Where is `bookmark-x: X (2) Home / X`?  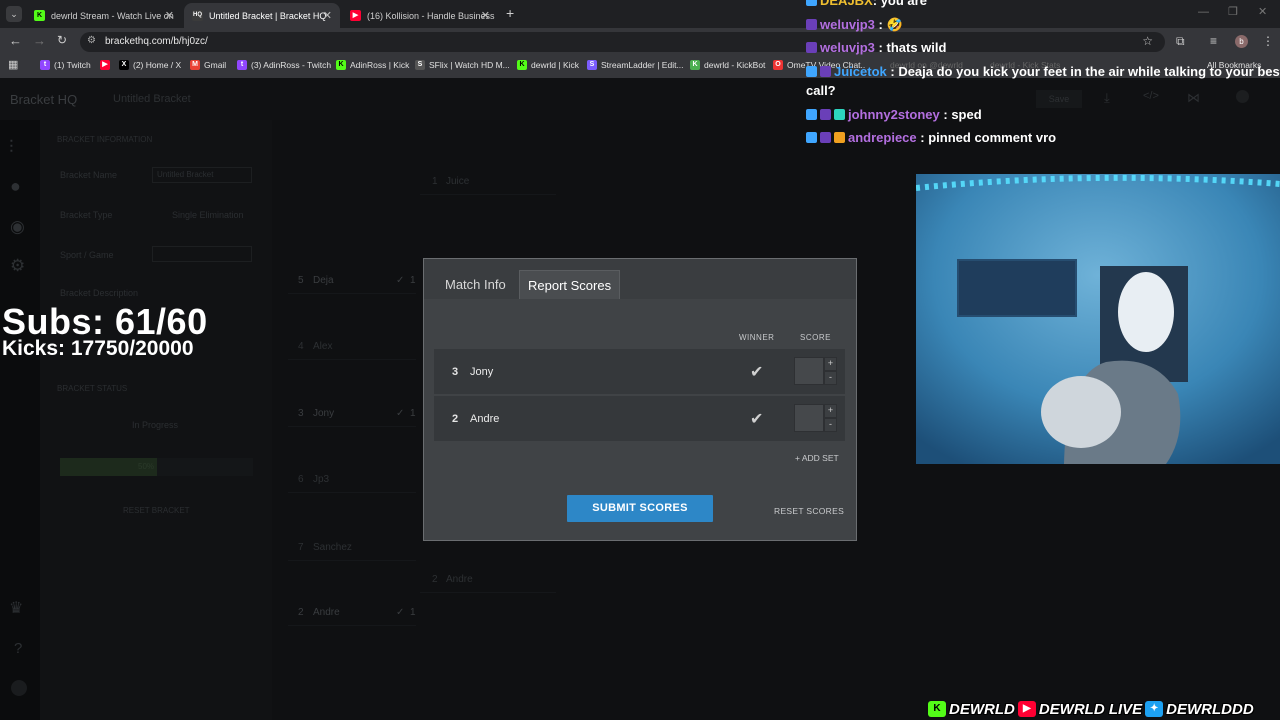
bookmark-x: X (2) Home / X is located at coordinates (150, 65).